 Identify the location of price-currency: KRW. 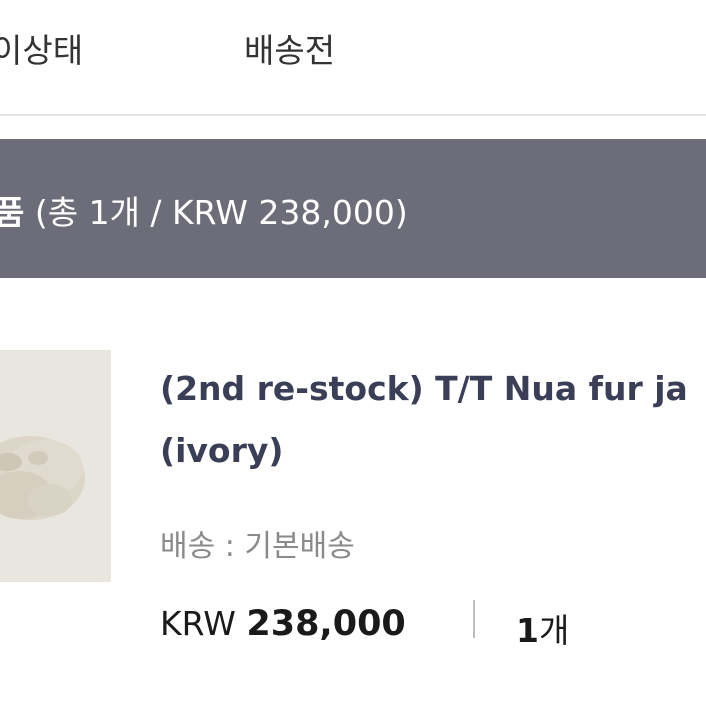
(203, 623).